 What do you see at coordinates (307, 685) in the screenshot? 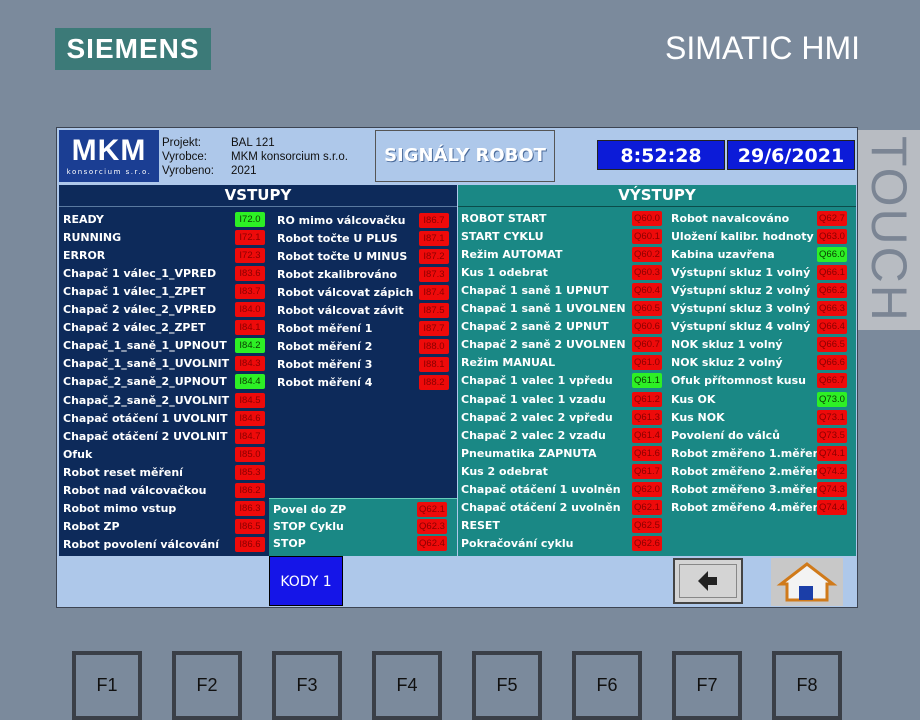
I see `function-key-f3: F3` at bounding box center [307, 685].